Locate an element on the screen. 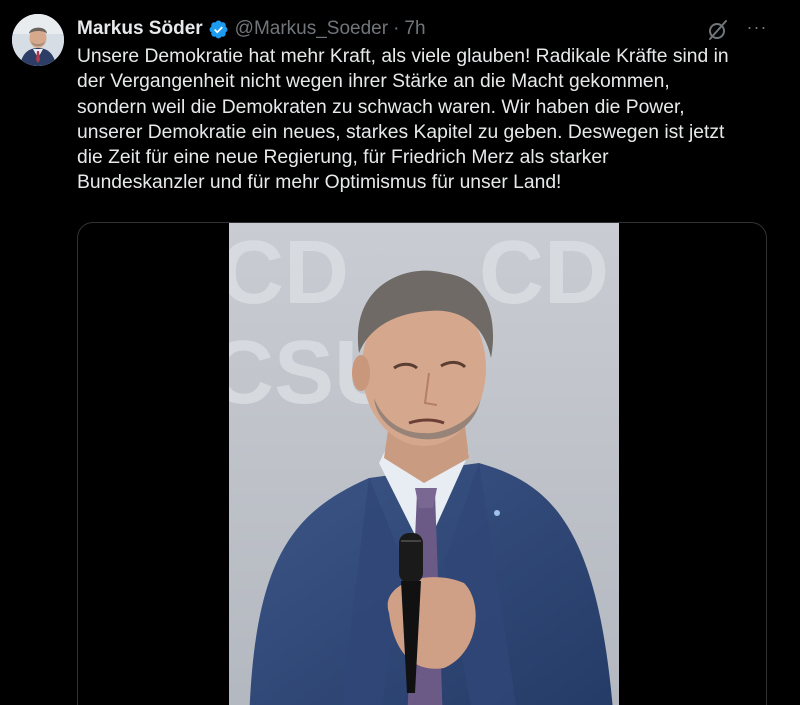  handle: @Markus_Soeder is located at coordinates (311, 29).